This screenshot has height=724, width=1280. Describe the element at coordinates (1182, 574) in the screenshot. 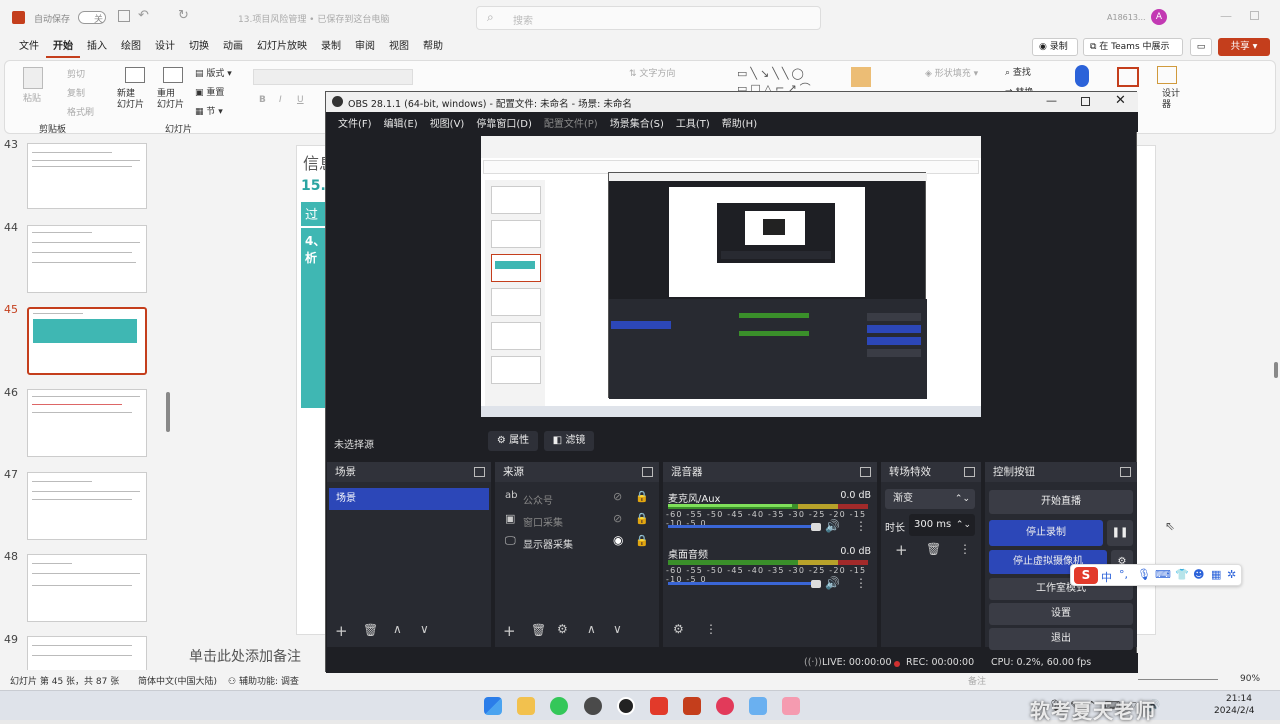

I see `skin-icon: 👕` at that location.